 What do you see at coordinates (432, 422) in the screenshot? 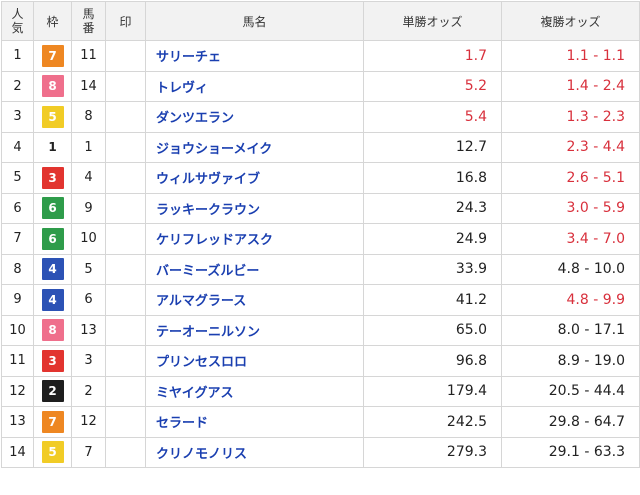
I see `win-odds-cell: 242.5` at bounding box center [432, 422].